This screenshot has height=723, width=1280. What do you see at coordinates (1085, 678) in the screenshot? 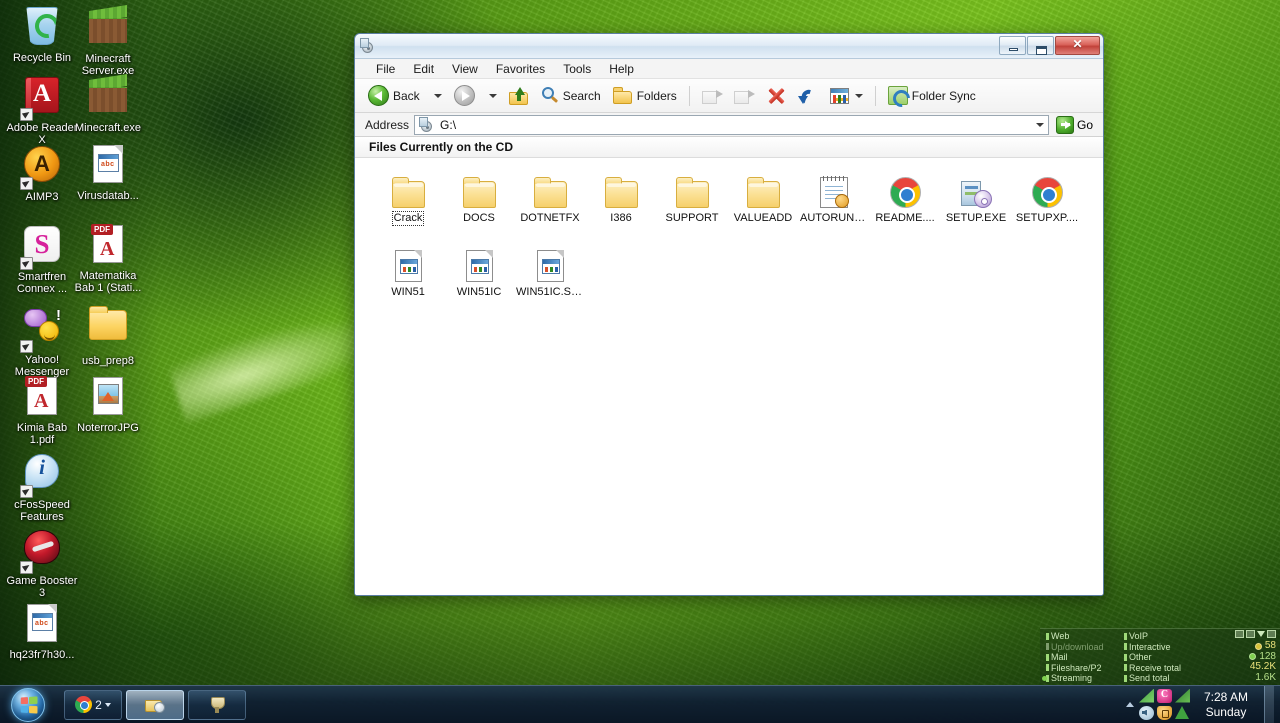
I see `cfos-left-row: Streaming` at bounding box center [1085, 678].